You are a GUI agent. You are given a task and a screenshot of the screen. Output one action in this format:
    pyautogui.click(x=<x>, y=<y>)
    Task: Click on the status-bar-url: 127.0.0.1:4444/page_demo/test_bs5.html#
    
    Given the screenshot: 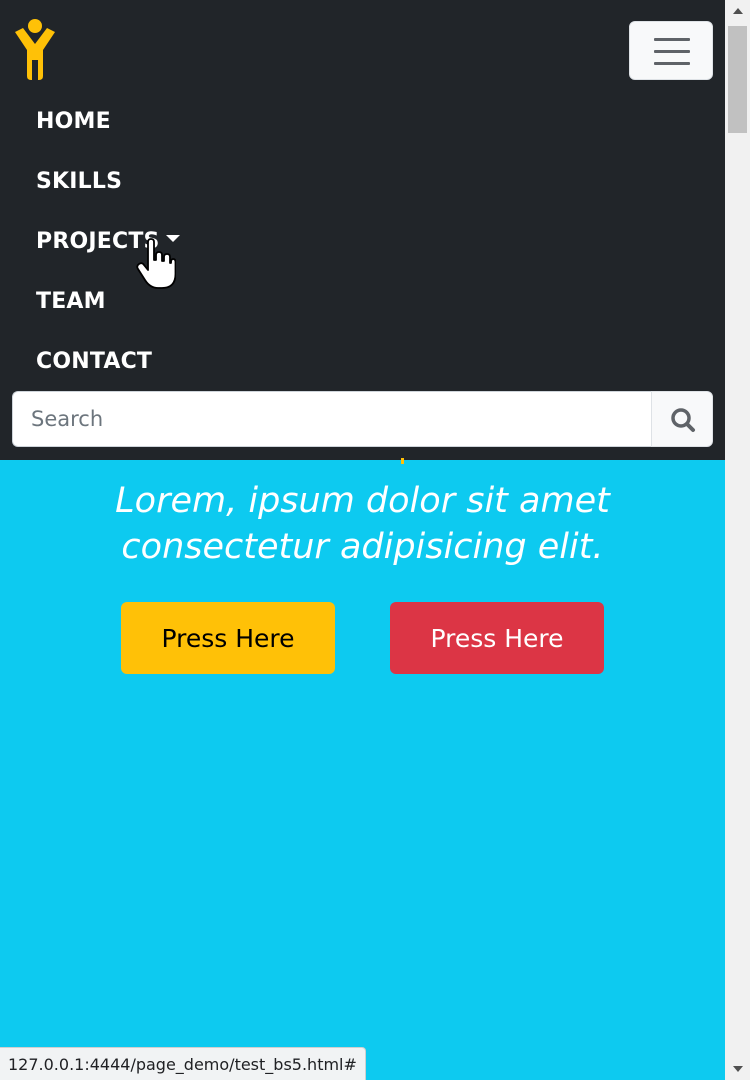 What is the action you would take?
    pyautogui.click(x=183, y=1063)
    